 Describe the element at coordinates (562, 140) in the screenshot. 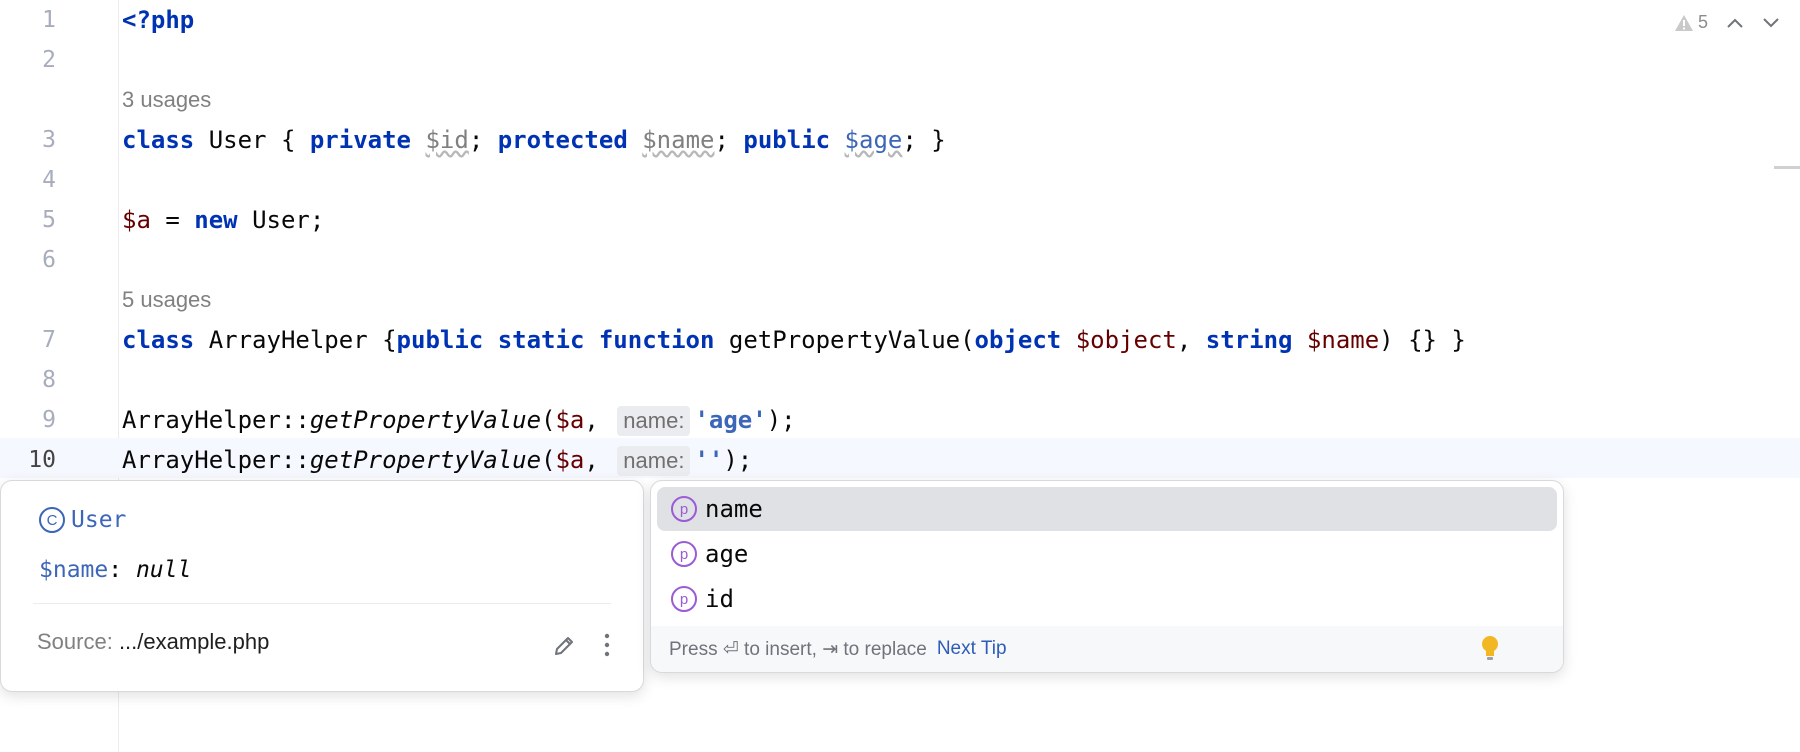

I see `keyword: protected` at that location.